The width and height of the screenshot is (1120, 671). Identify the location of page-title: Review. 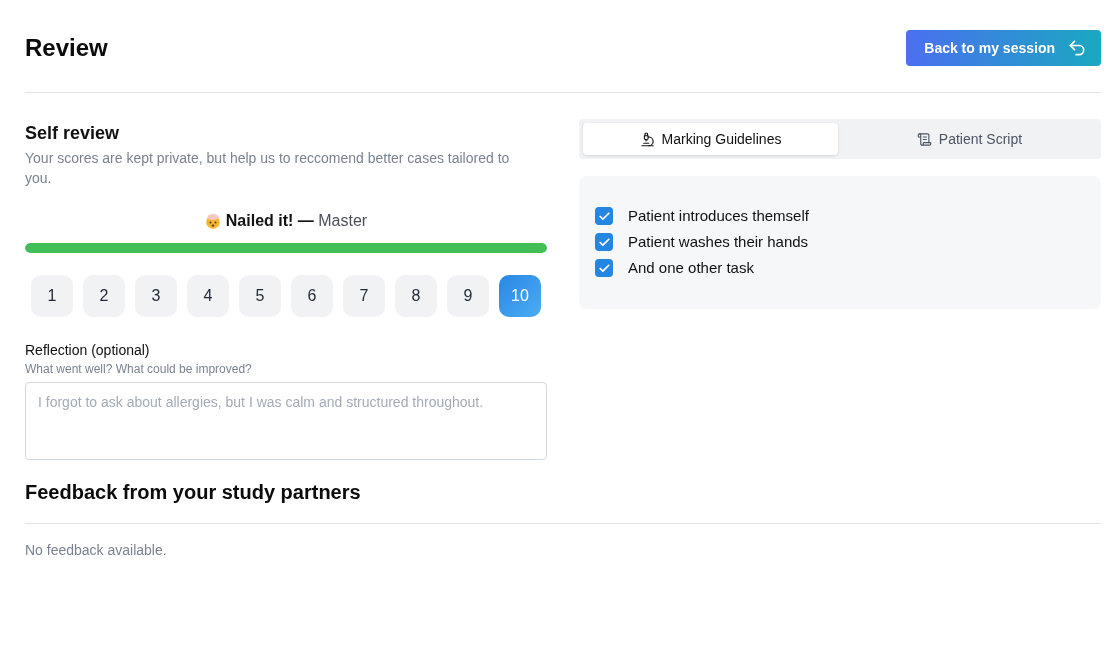
(66, 48).